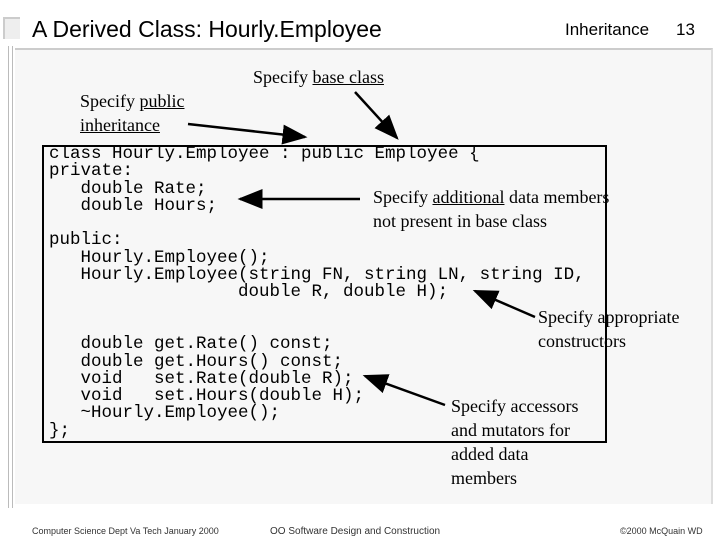  What do you see at coordinates (247, 133) in the screenshot?
I see `arrow-public` at bounding box center [247, 133].